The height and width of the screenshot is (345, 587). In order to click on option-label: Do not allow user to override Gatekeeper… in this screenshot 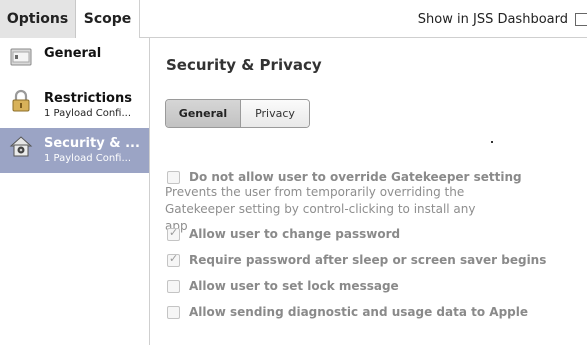, I will do `click(355, 177)`.